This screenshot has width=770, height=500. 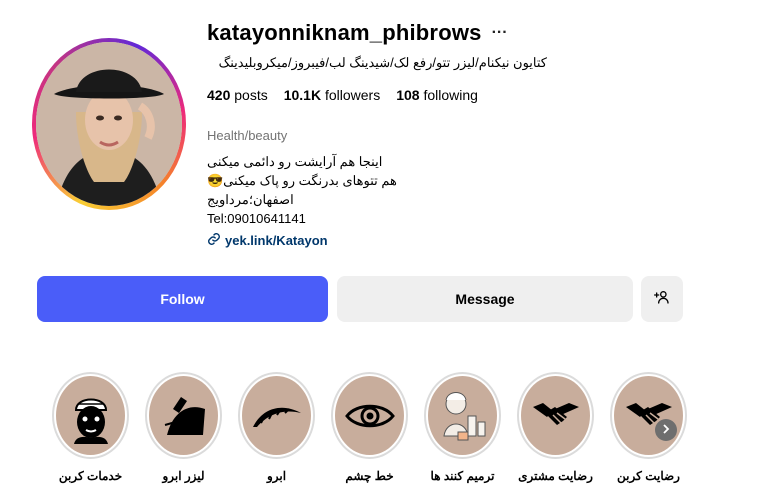 I want to click on username-row: katayonniknam_phibrows ···, so click(x=357, y=33).